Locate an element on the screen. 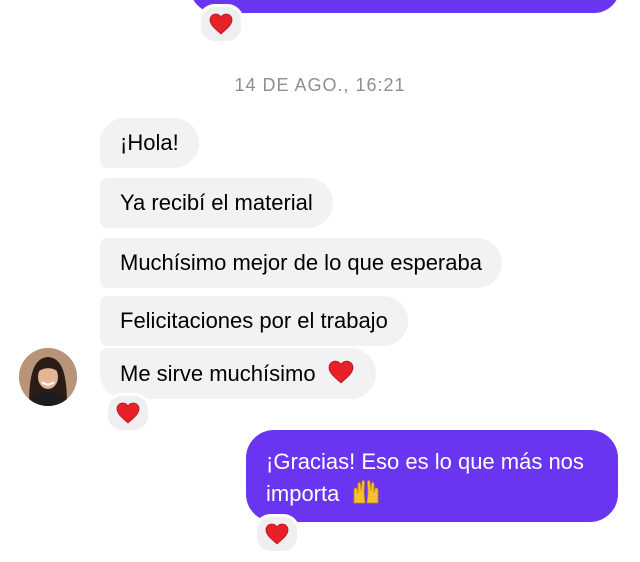 The width and height of the screenshot is (640, 562). avatar-photo is located at coordinates (48, 377).